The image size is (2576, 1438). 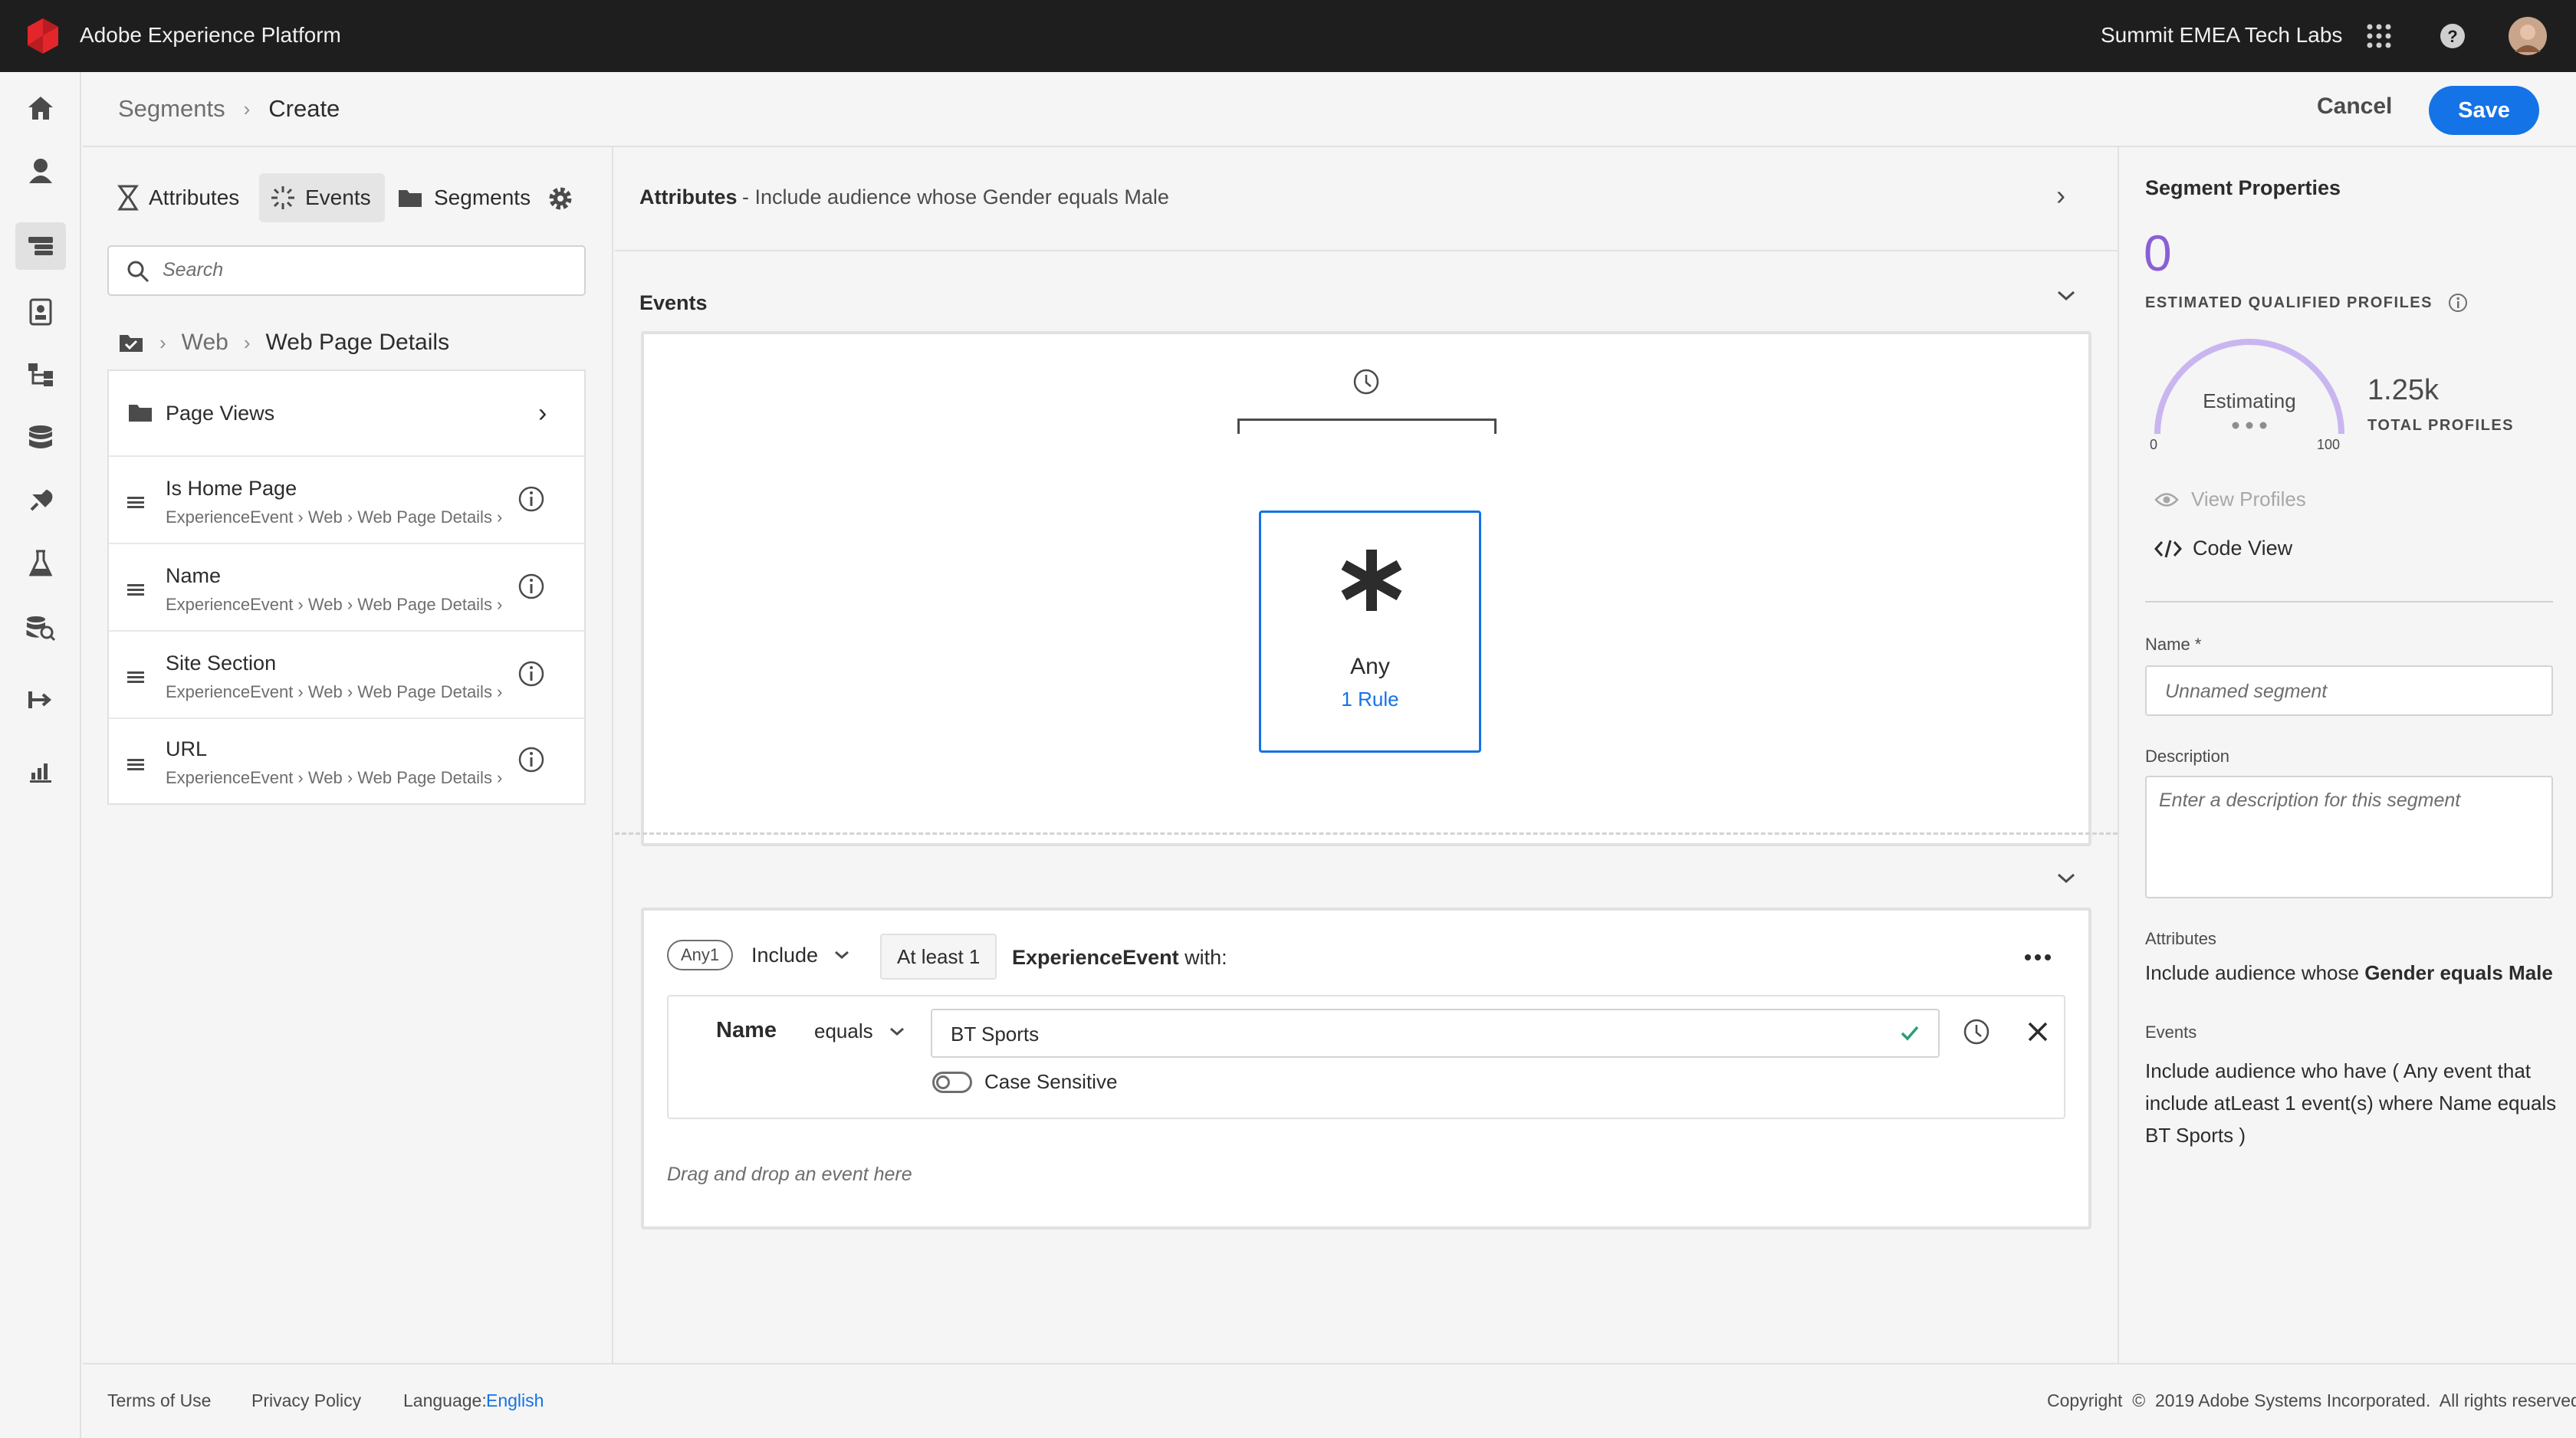 I want to click on code-view-button: Code View, so click(x=2223, y=548).